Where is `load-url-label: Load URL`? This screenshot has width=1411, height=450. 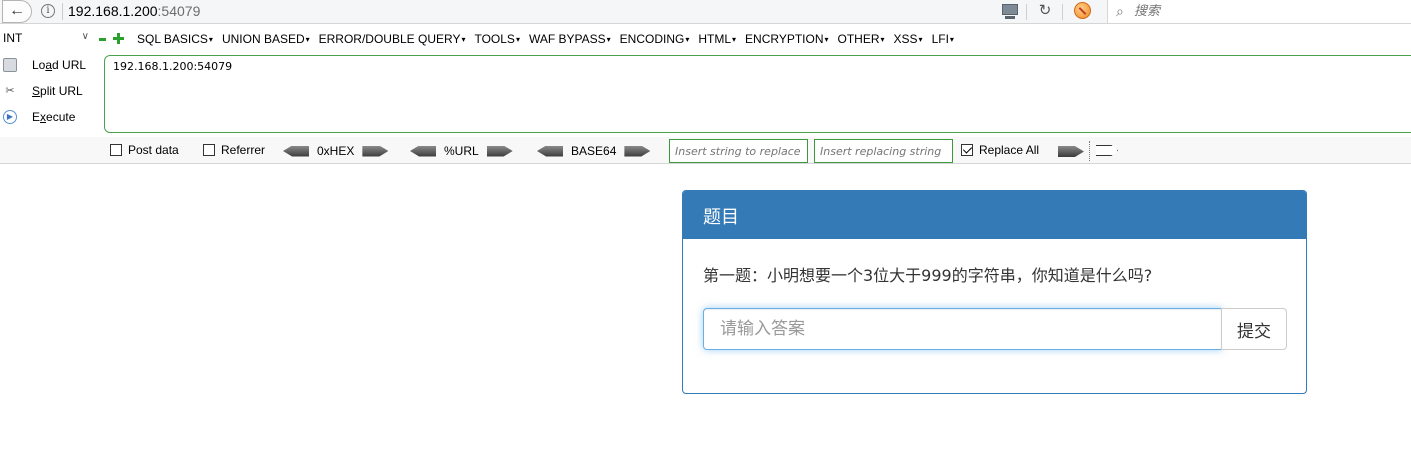
load-url-label: Load URL is located at coordinates (59, 65).